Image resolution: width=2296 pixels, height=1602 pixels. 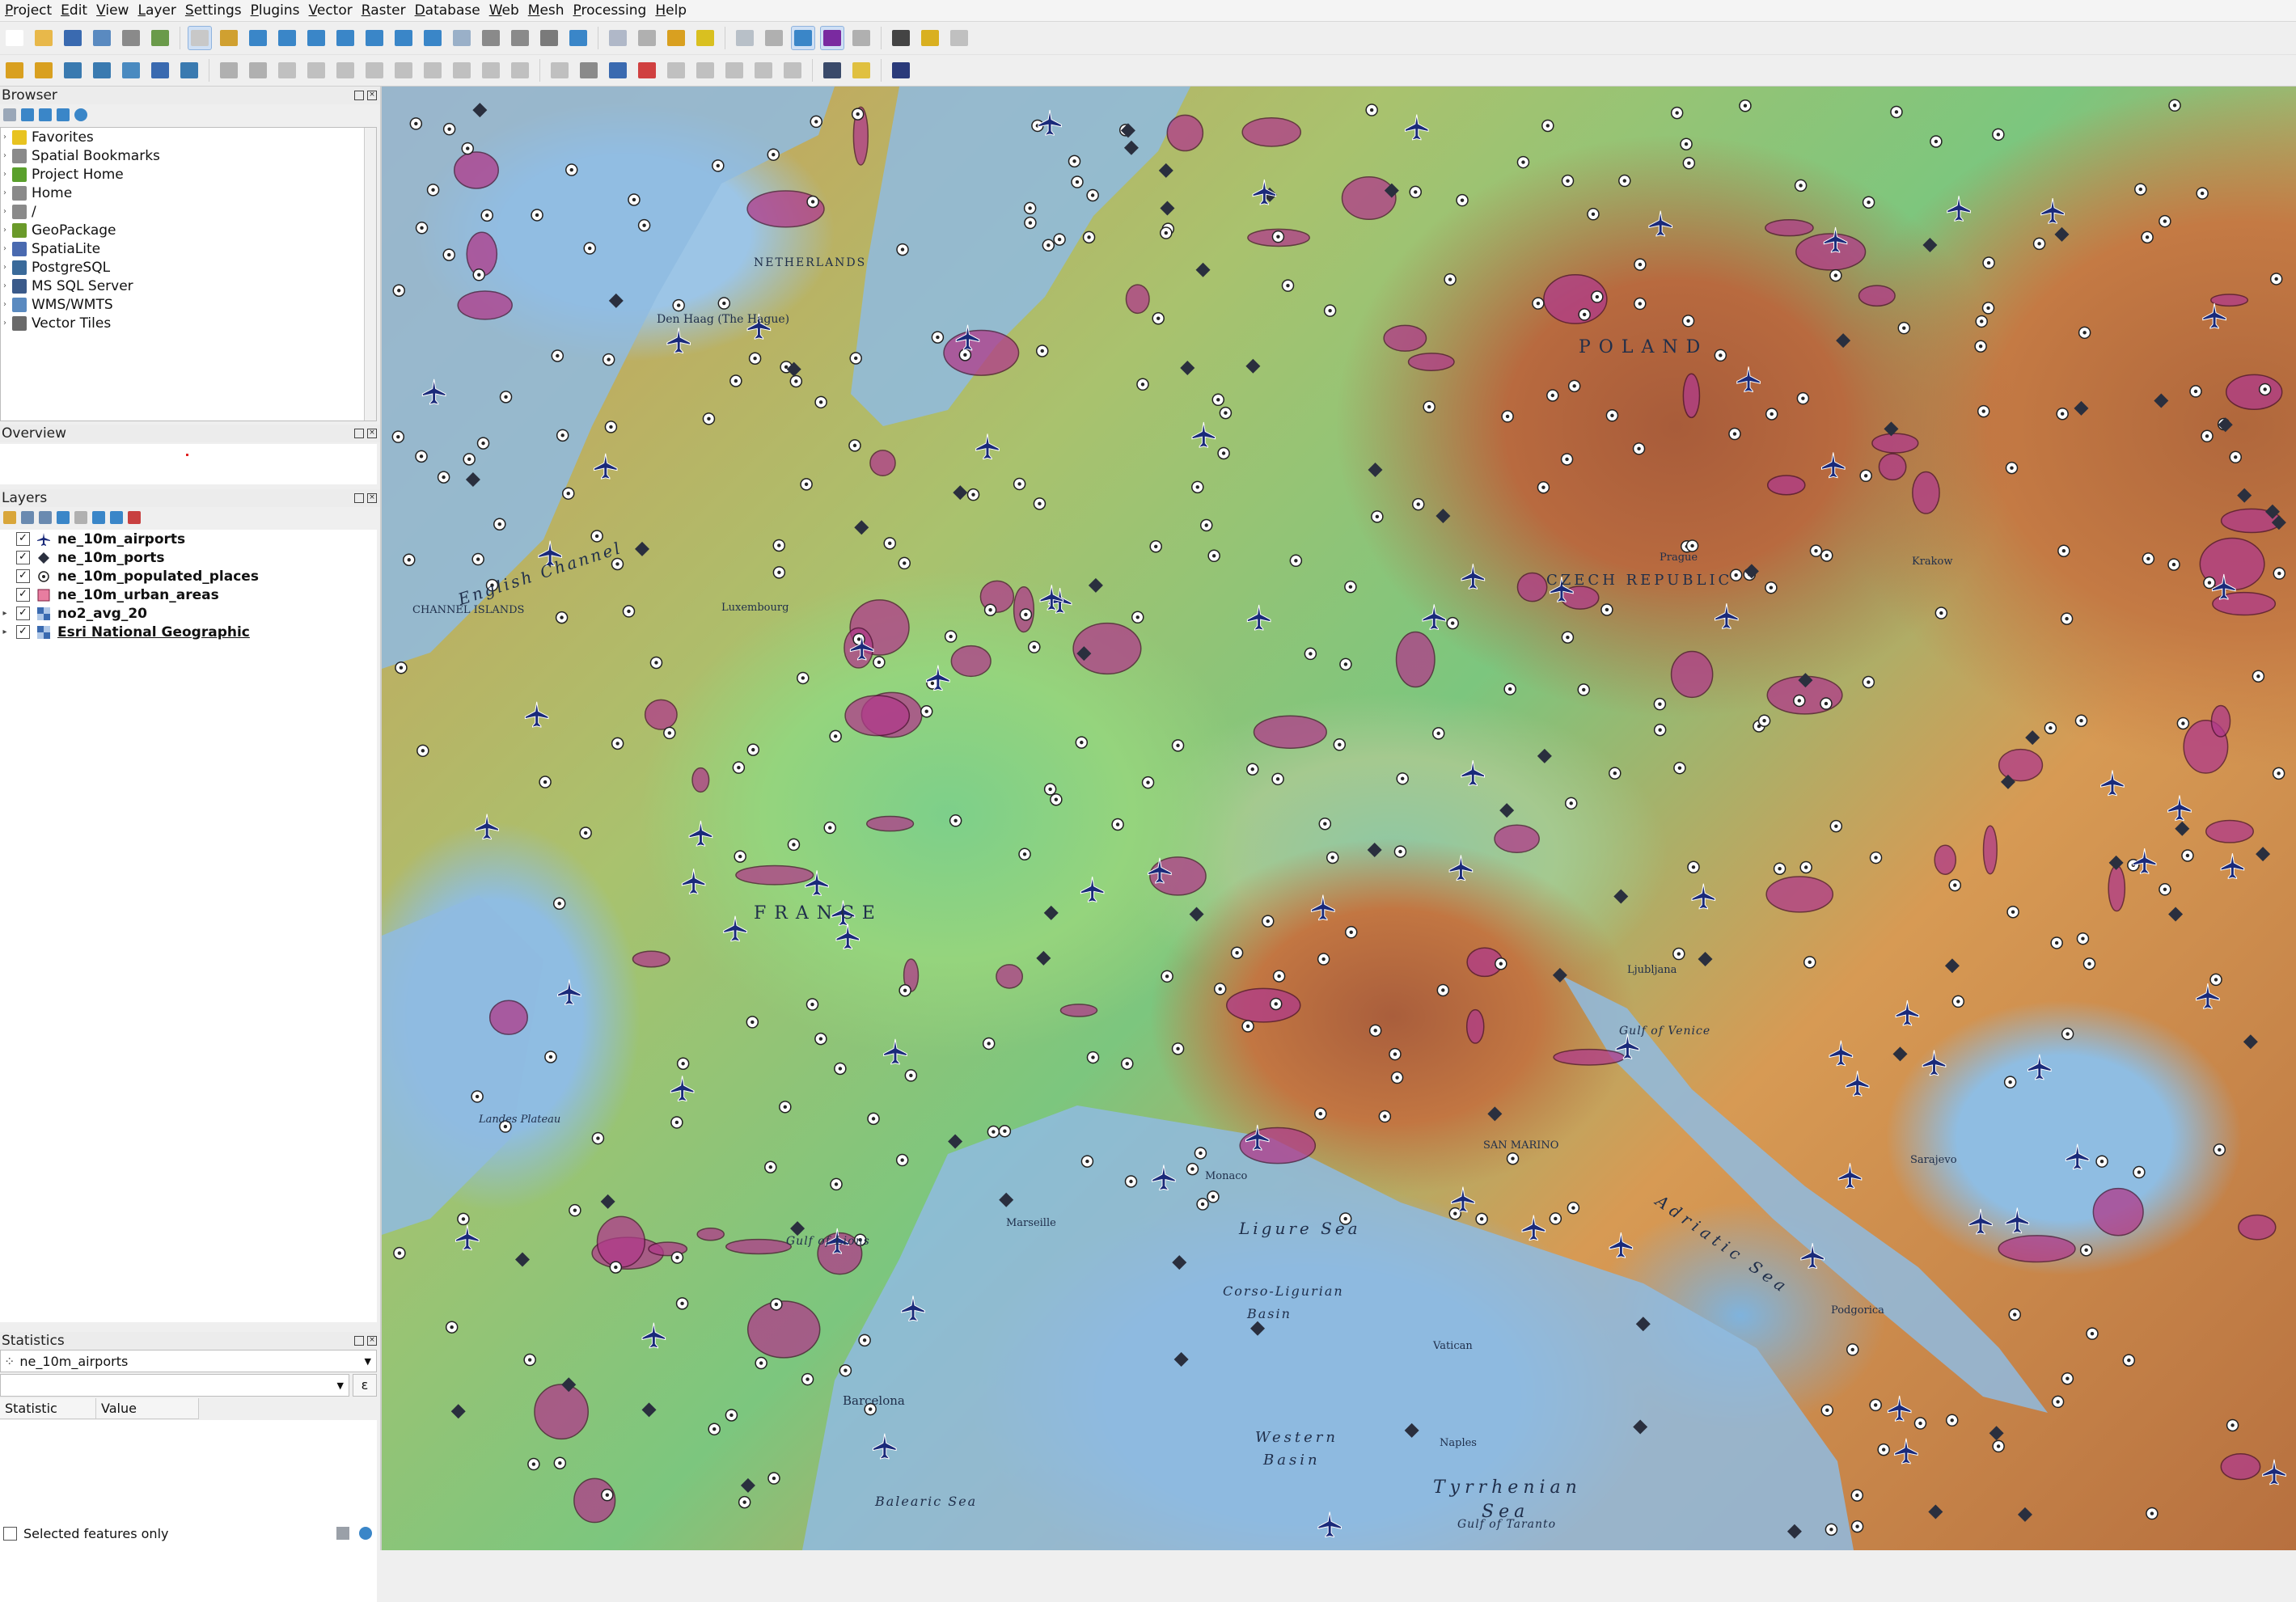 What do you see at coordinates (462, 38) in the screenshot?
I see `zoom-next-button` at bounding box center [462, 38].